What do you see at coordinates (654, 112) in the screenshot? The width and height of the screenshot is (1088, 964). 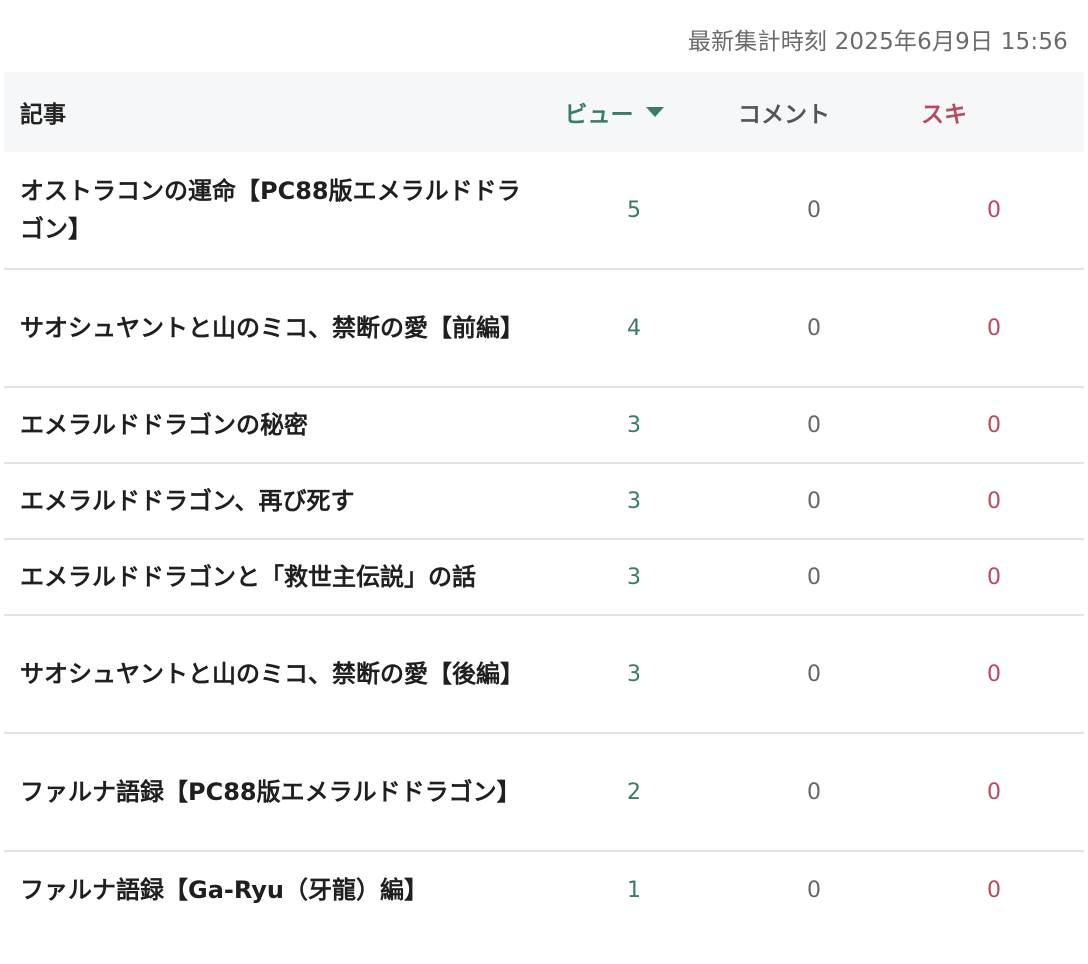 I see `sort-descending-icon` at bounding box center [654, 112].